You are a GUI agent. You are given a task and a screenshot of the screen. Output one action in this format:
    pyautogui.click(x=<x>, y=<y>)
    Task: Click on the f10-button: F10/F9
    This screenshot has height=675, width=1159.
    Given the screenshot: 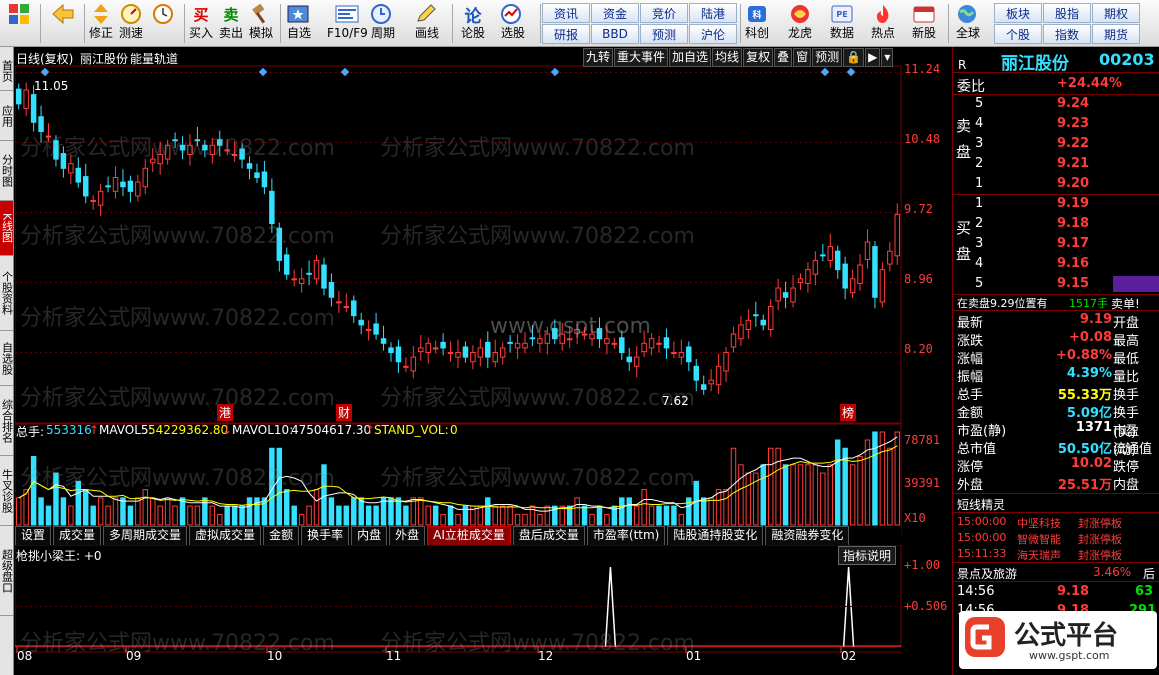 What is the action you would take?
    pyautogui.click(x=347, y=23)
    